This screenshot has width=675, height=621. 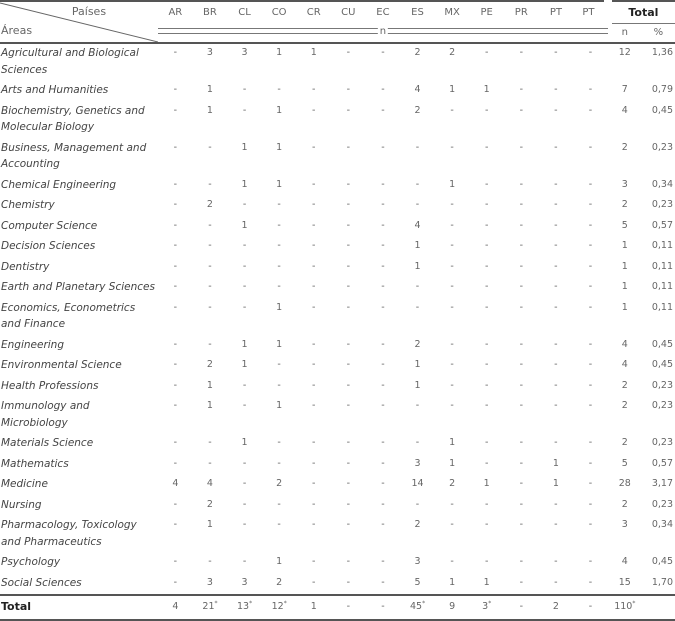 What do you see at coordinates (383, 607) in the screenshot?
I see `total-country-cell: -` at bounding box center [383, 607].